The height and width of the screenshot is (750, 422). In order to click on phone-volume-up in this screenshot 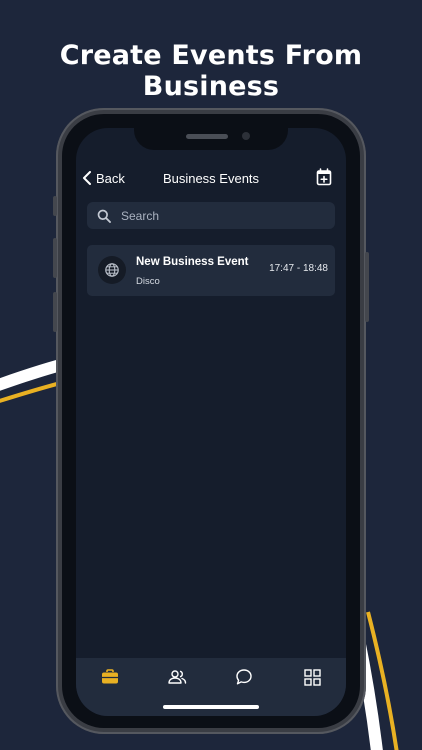, I will do `click(55, 258)`.